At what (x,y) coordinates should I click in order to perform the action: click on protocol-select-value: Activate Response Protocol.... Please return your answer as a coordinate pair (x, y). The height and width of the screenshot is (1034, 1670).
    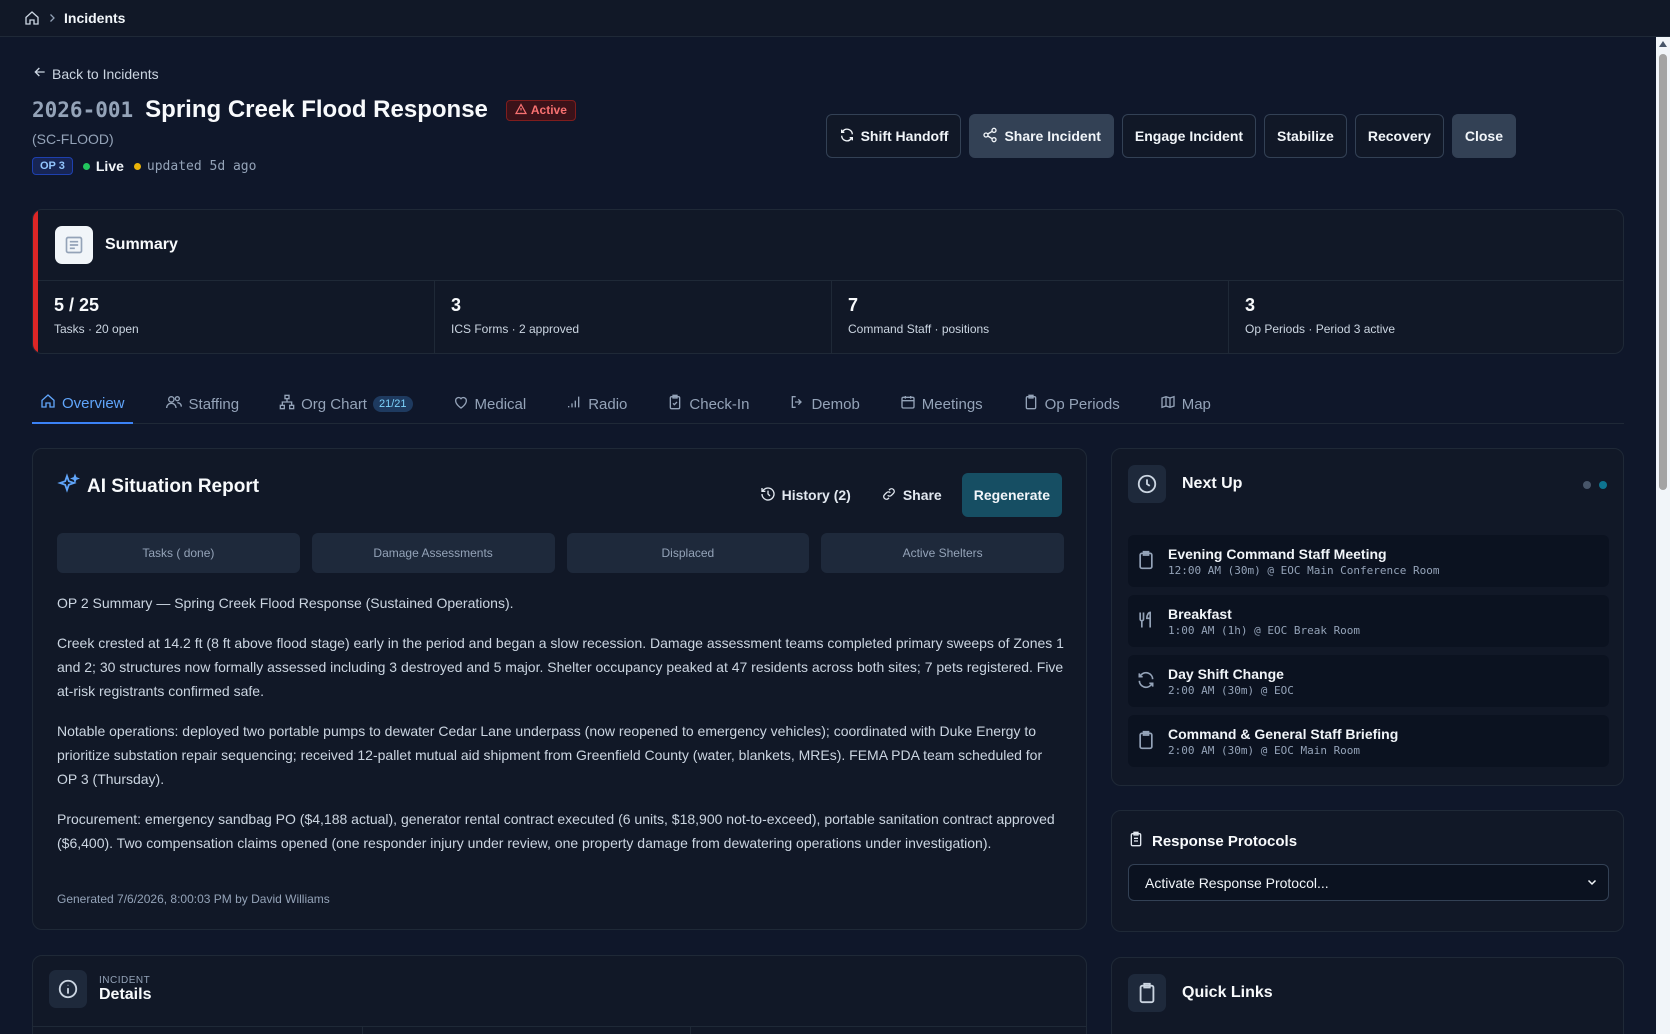
    Looking at the image, I should click on (1237, 882).